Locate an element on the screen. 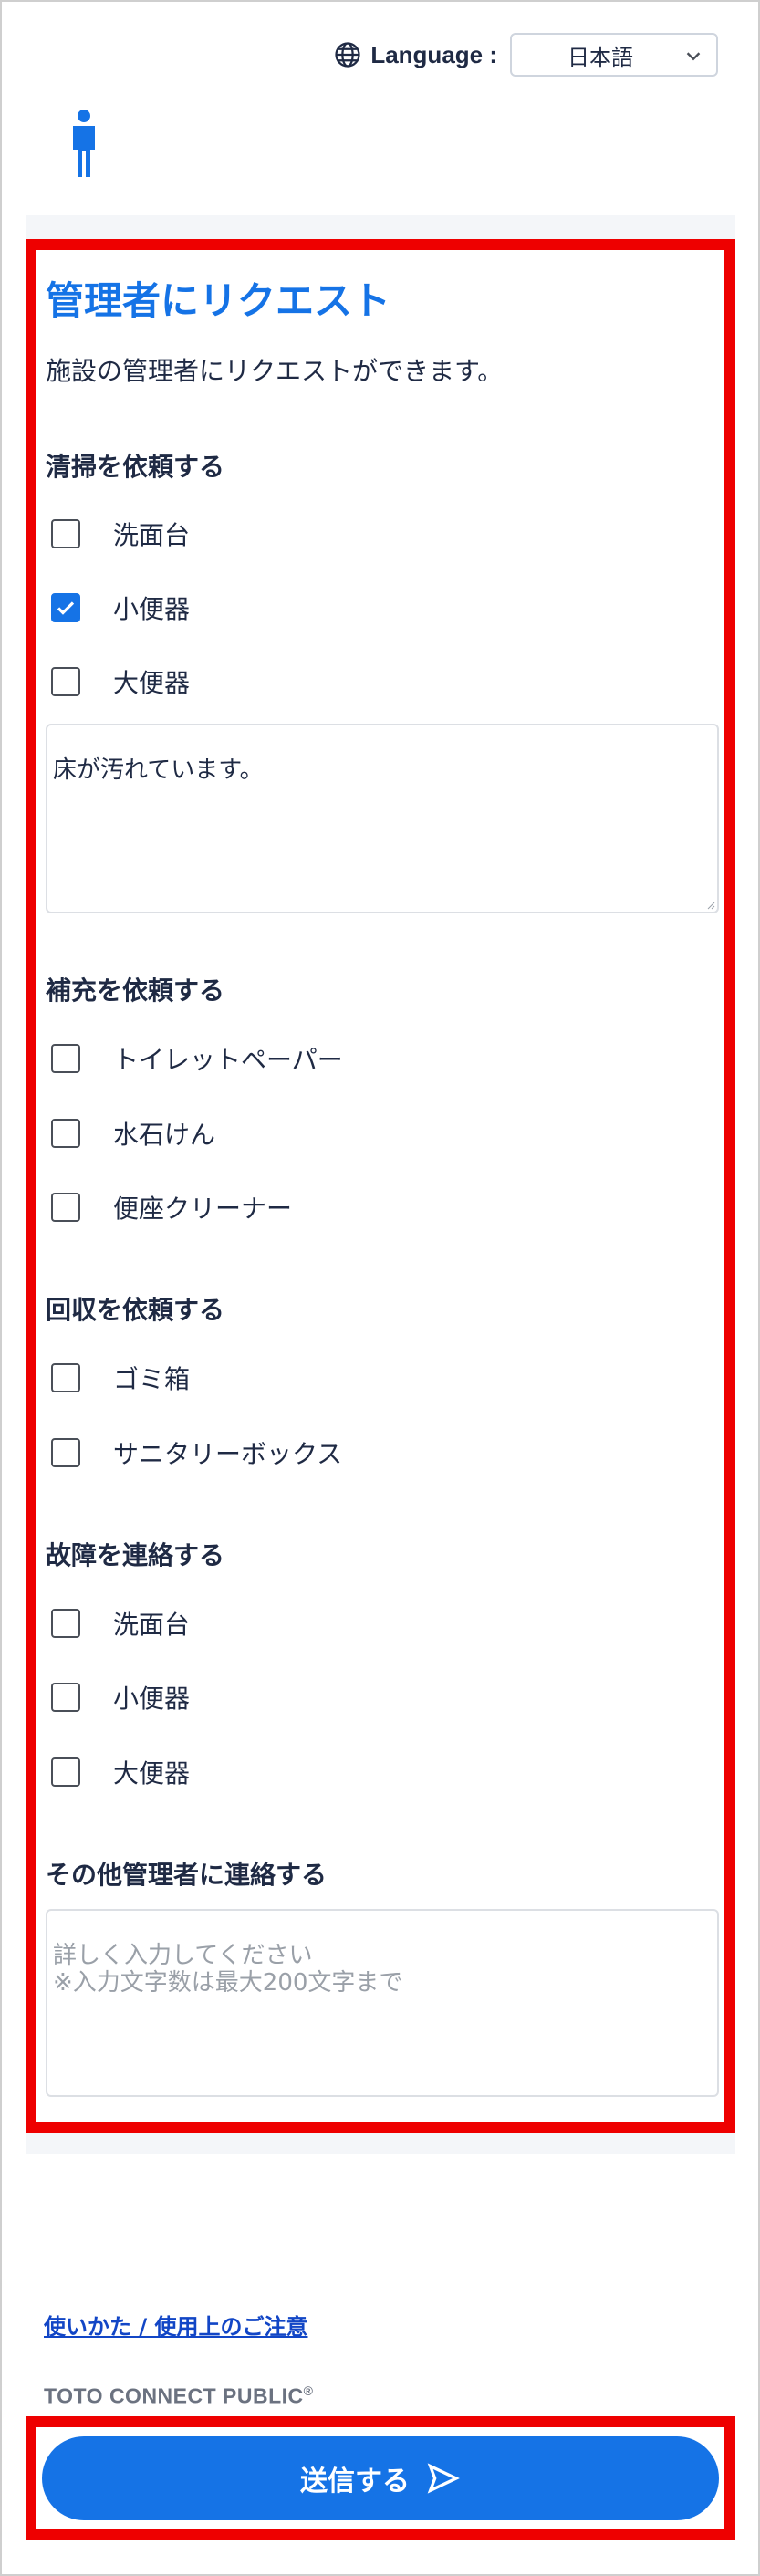 The image size is (760, 2576). option-label: 水石けん is located at coordinates (164, 1135).